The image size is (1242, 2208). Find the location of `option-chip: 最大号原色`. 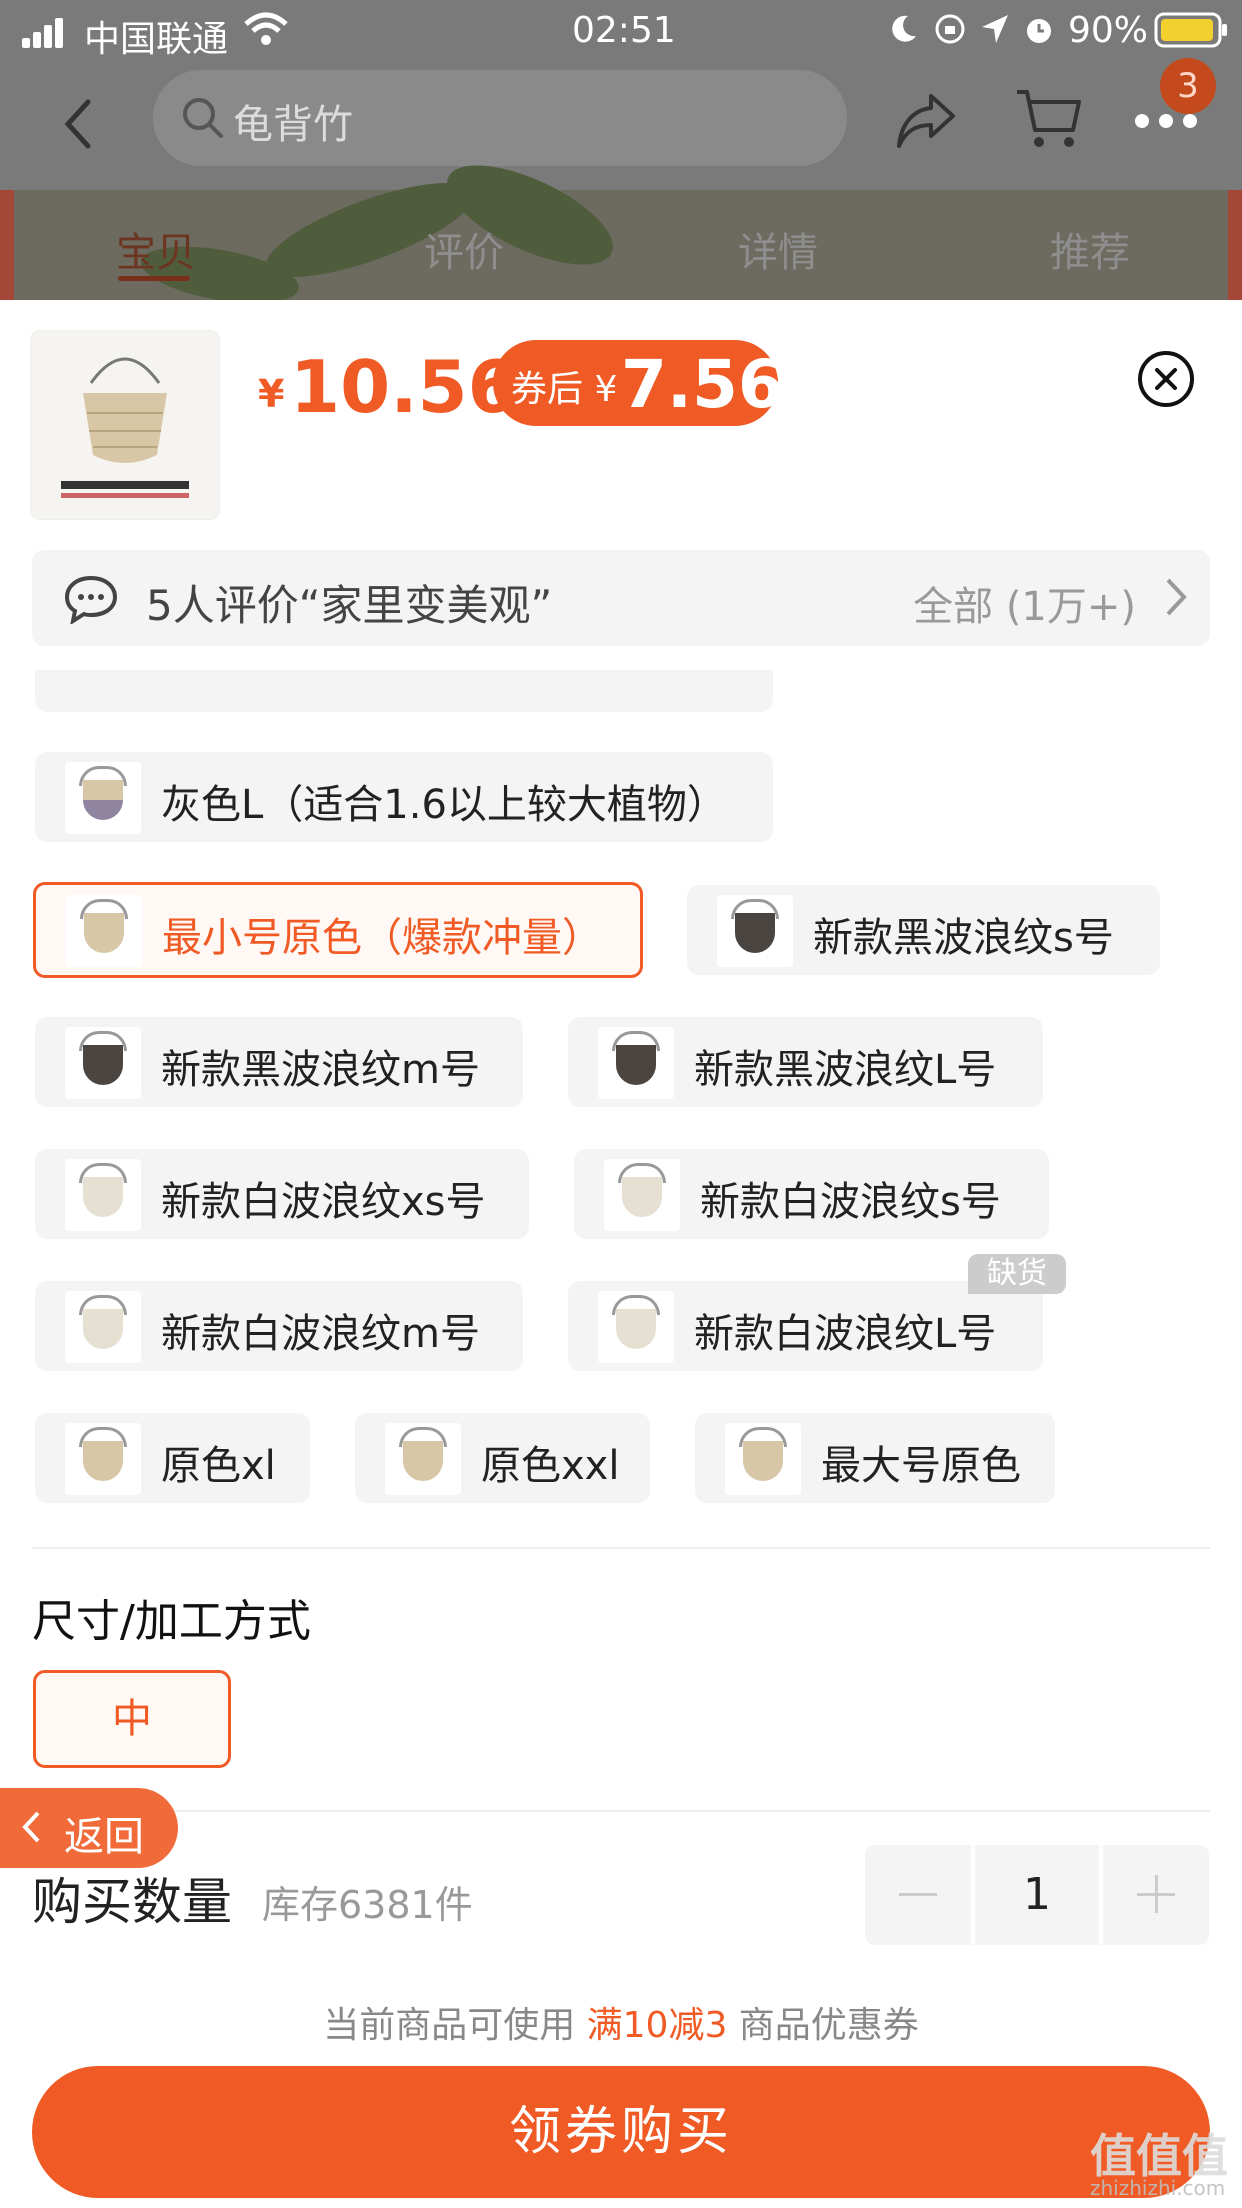

option-chip: 最大号原色 is located at coordinates (875, 1458).